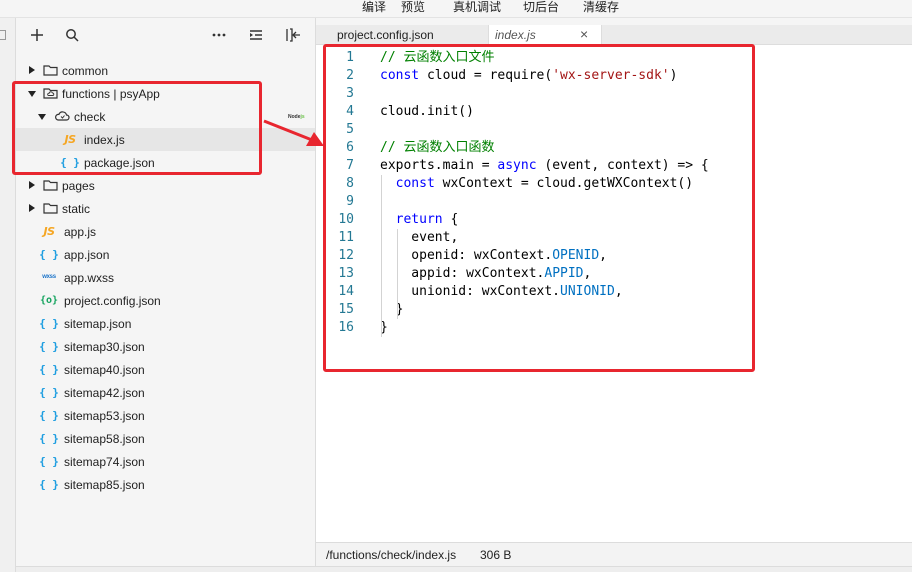  What do you see at coordinates (391, 555) in the screenshot?
I see `file-path: /functions/check/index.js` at bounding box center [391, 555].